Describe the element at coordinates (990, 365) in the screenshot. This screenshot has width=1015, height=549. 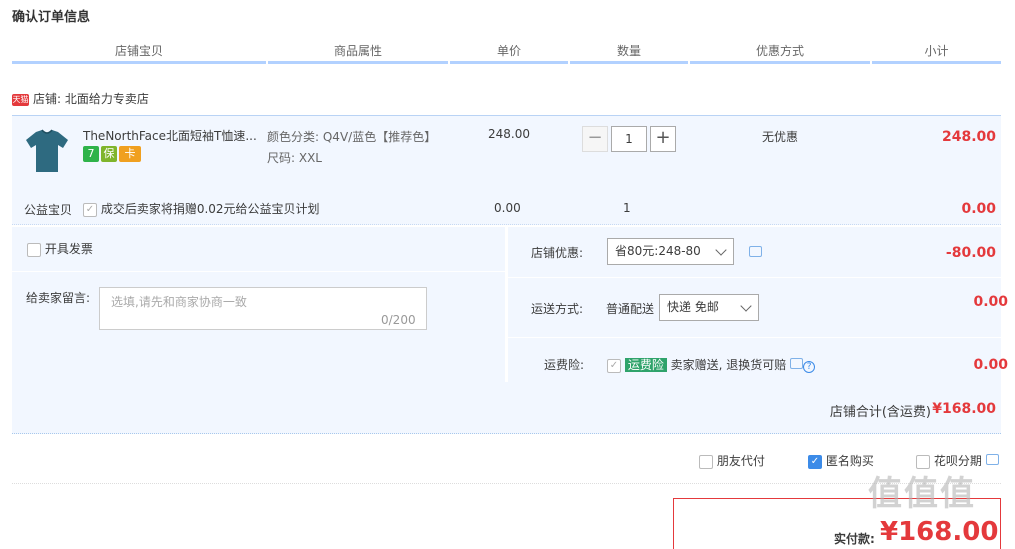
I see `insurance-amount: 0.00` at that location.